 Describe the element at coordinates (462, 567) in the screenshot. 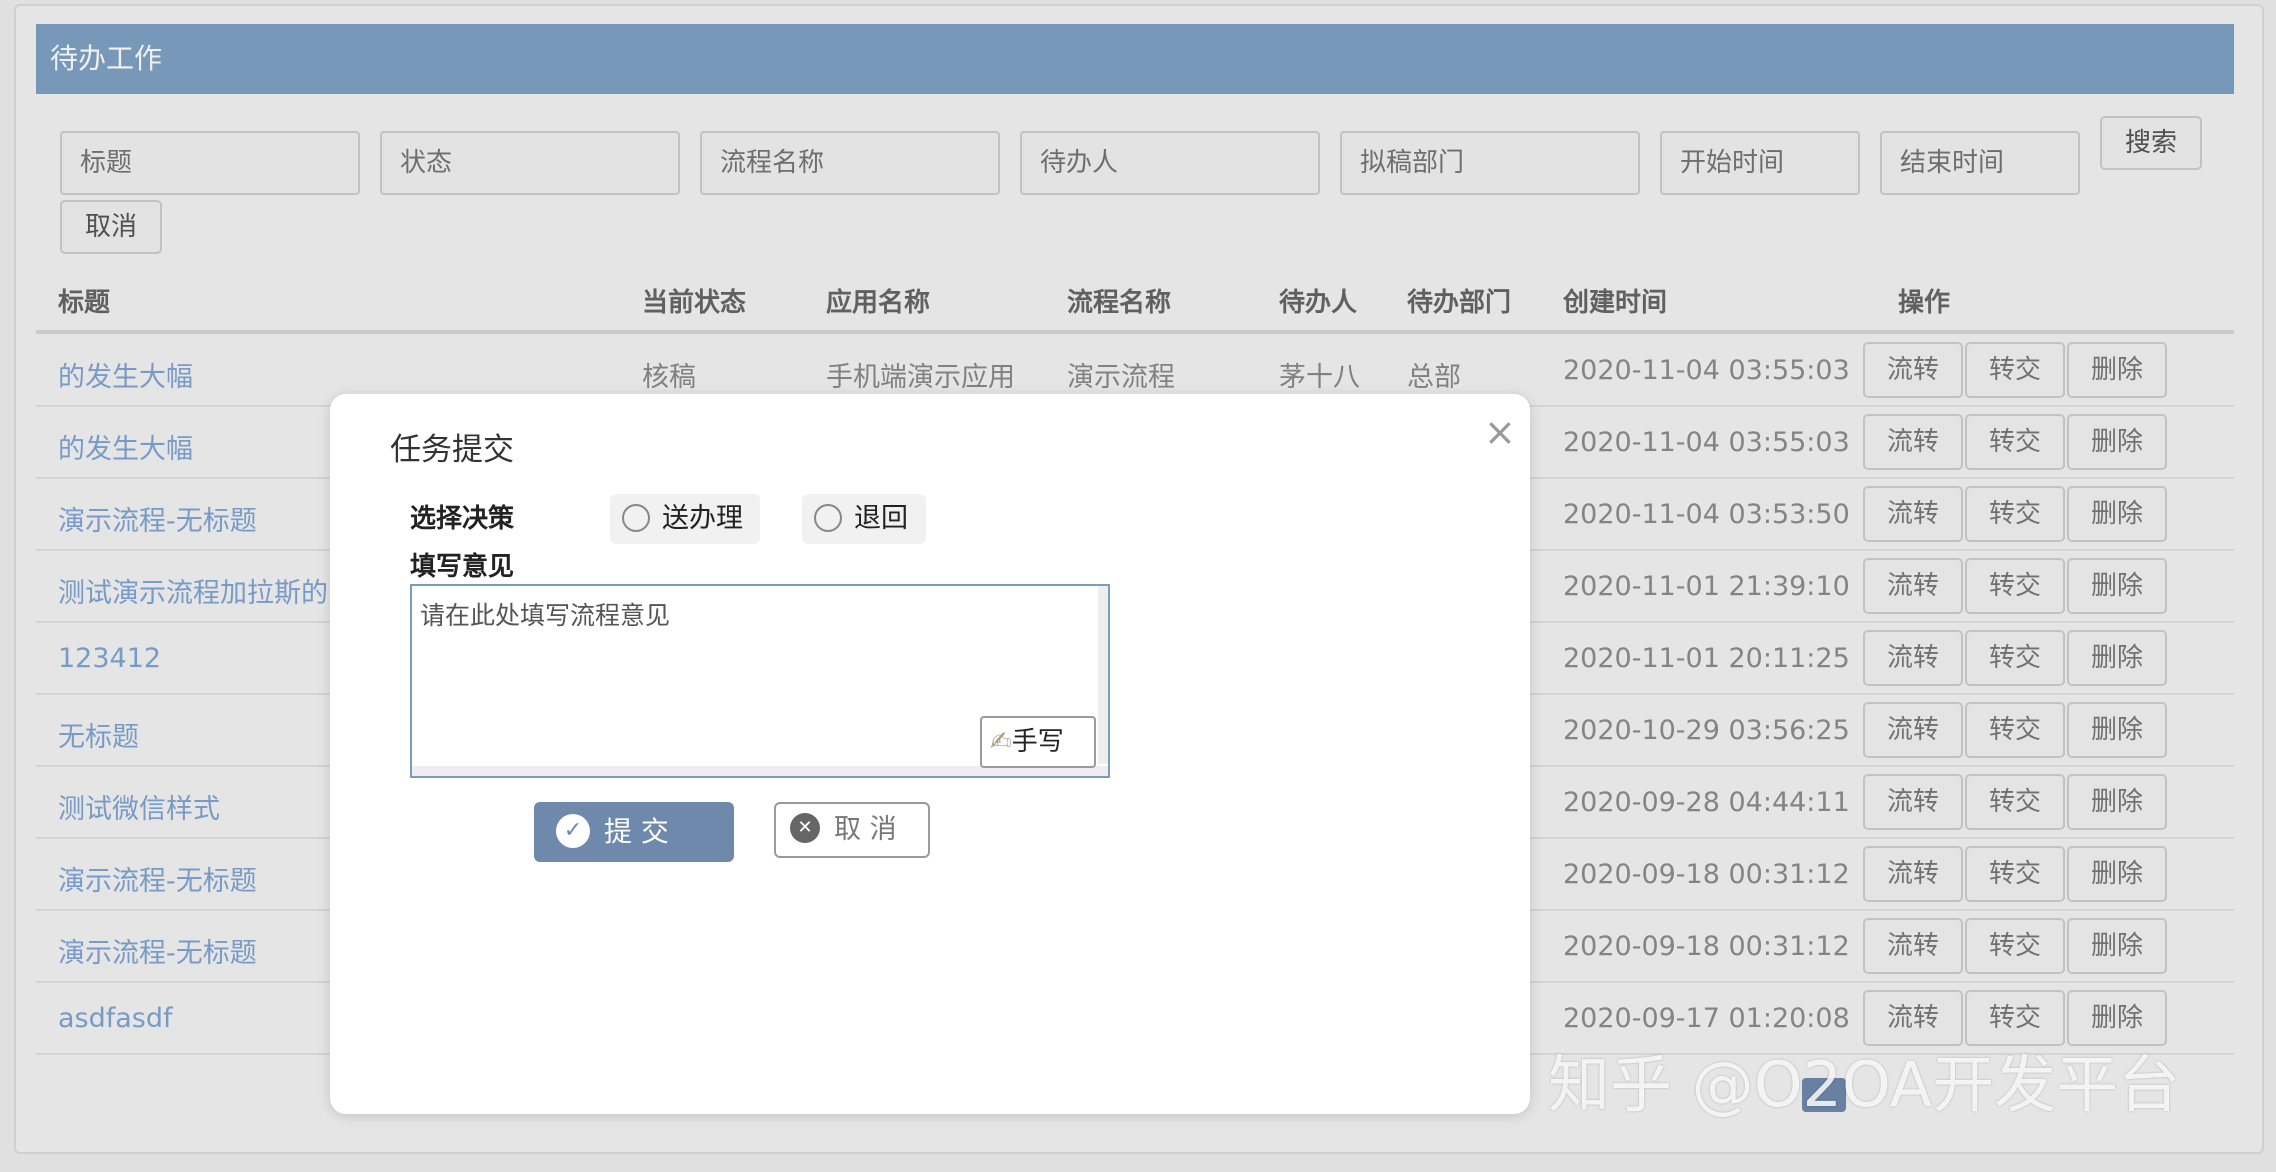

I see `opinion-label: 填写意见` at that location.